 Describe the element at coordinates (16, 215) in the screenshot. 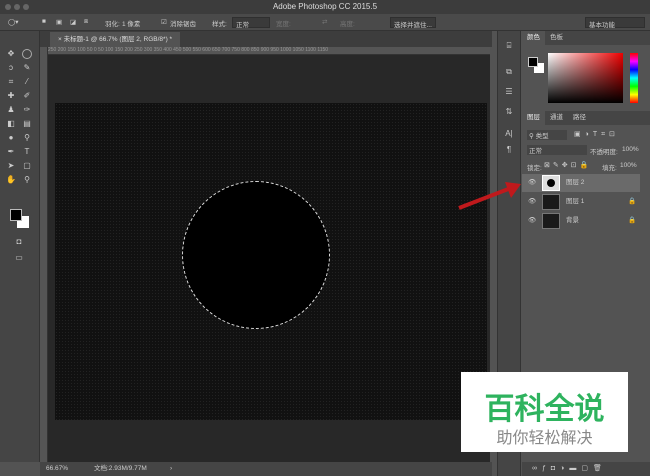

I see `foreground-color-swatch` at that location.